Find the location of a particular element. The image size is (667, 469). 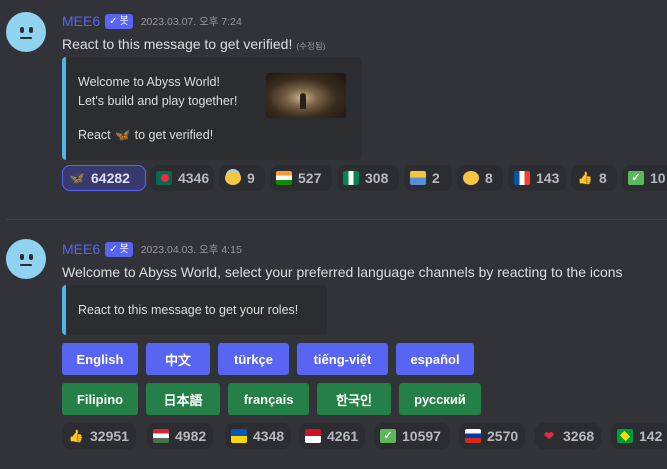

reaction: 527 is located at coordinates (301, 178).